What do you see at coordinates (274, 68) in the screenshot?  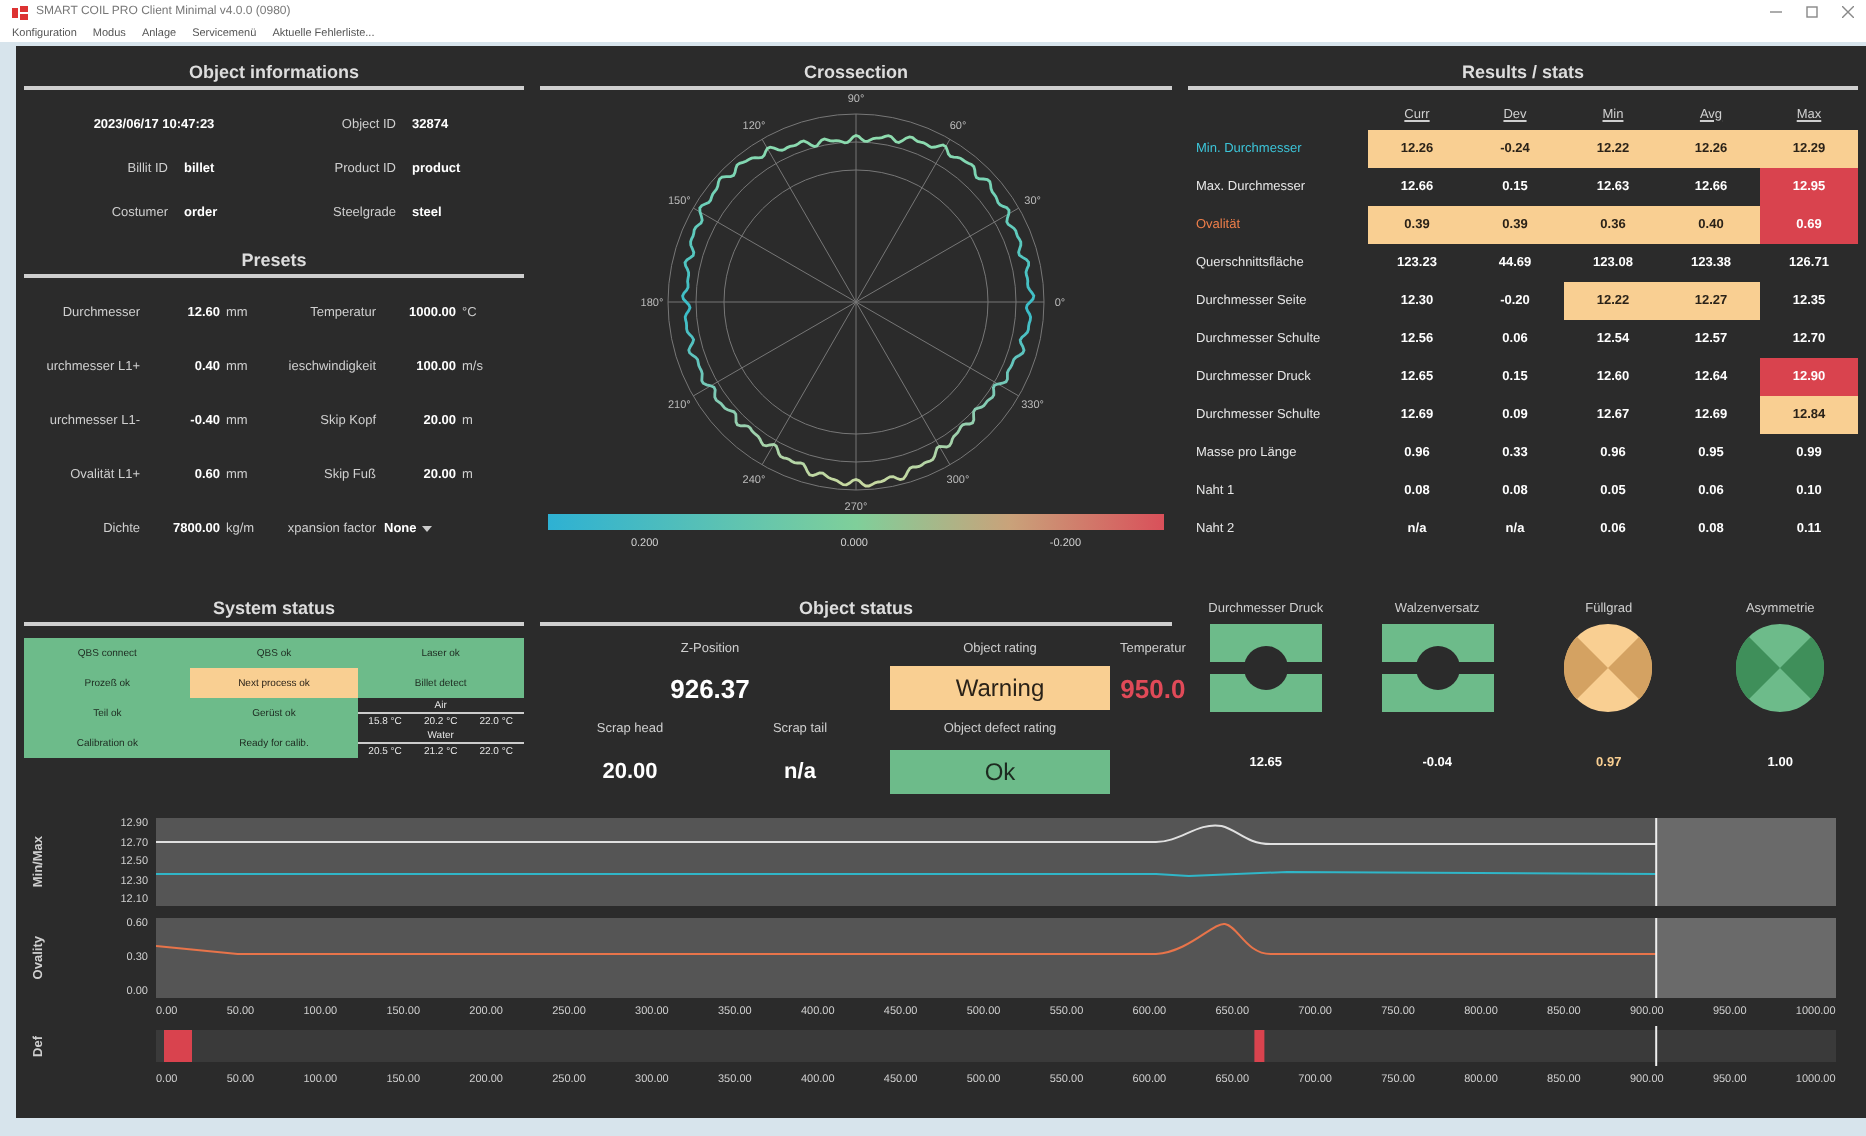 I see `section-title: Object informations` at bounding box center [274, 68].